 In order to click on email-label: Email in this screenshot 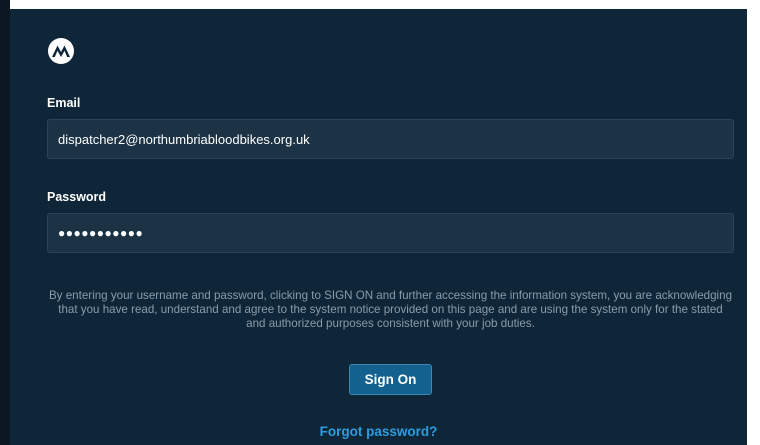, I will do `click(64, 103)`.